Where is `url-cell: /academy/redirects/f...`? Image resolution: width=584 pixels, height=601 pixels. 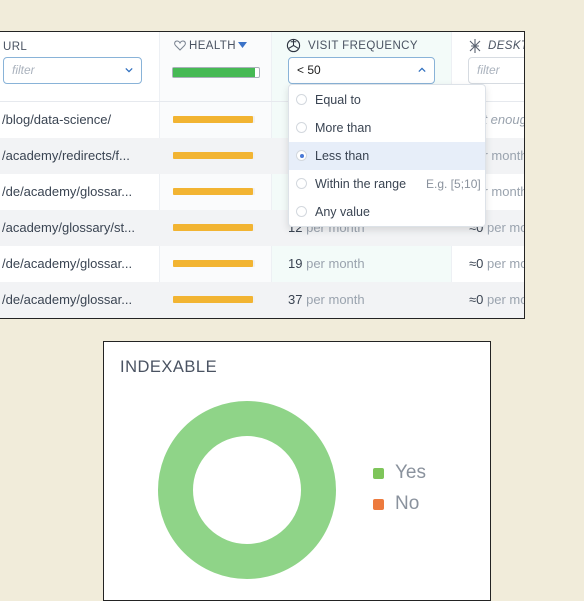
url-cell: /academy/redirects/f... is located at coordinates (77, 156).